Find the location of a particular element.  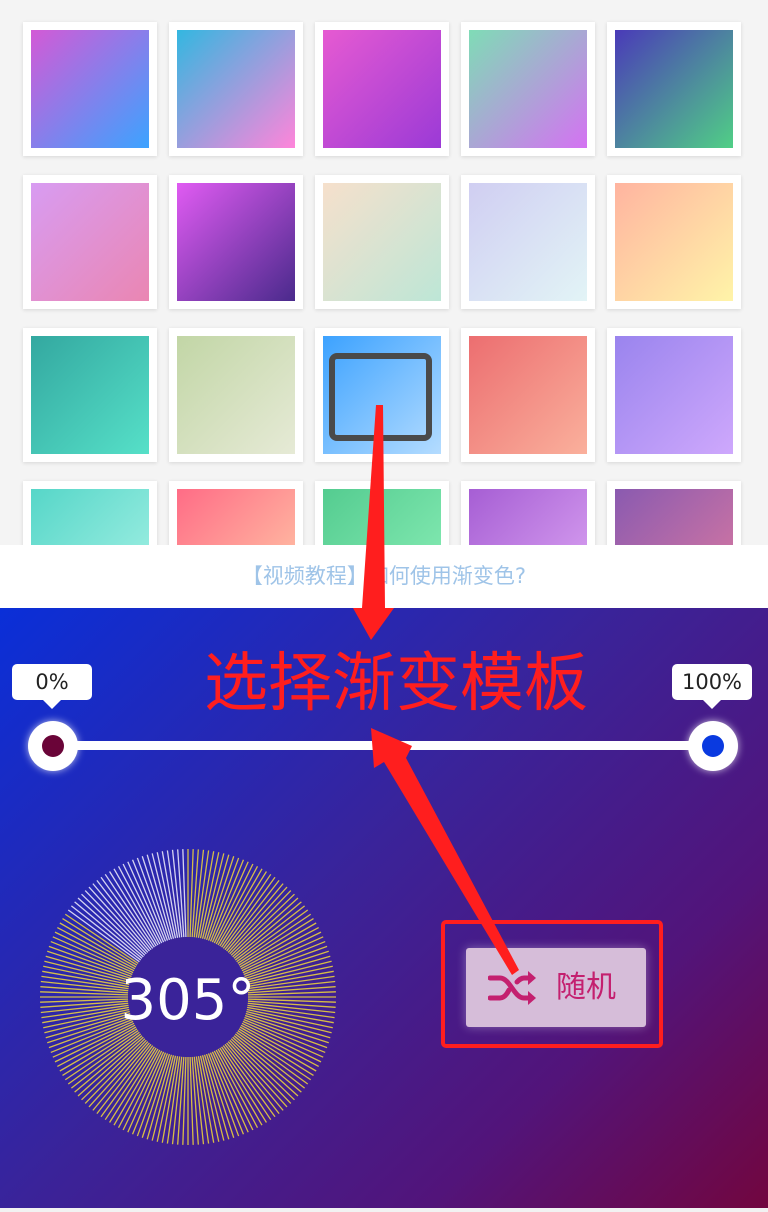

angle-dial: 305° is located at coordinates (188, 999).